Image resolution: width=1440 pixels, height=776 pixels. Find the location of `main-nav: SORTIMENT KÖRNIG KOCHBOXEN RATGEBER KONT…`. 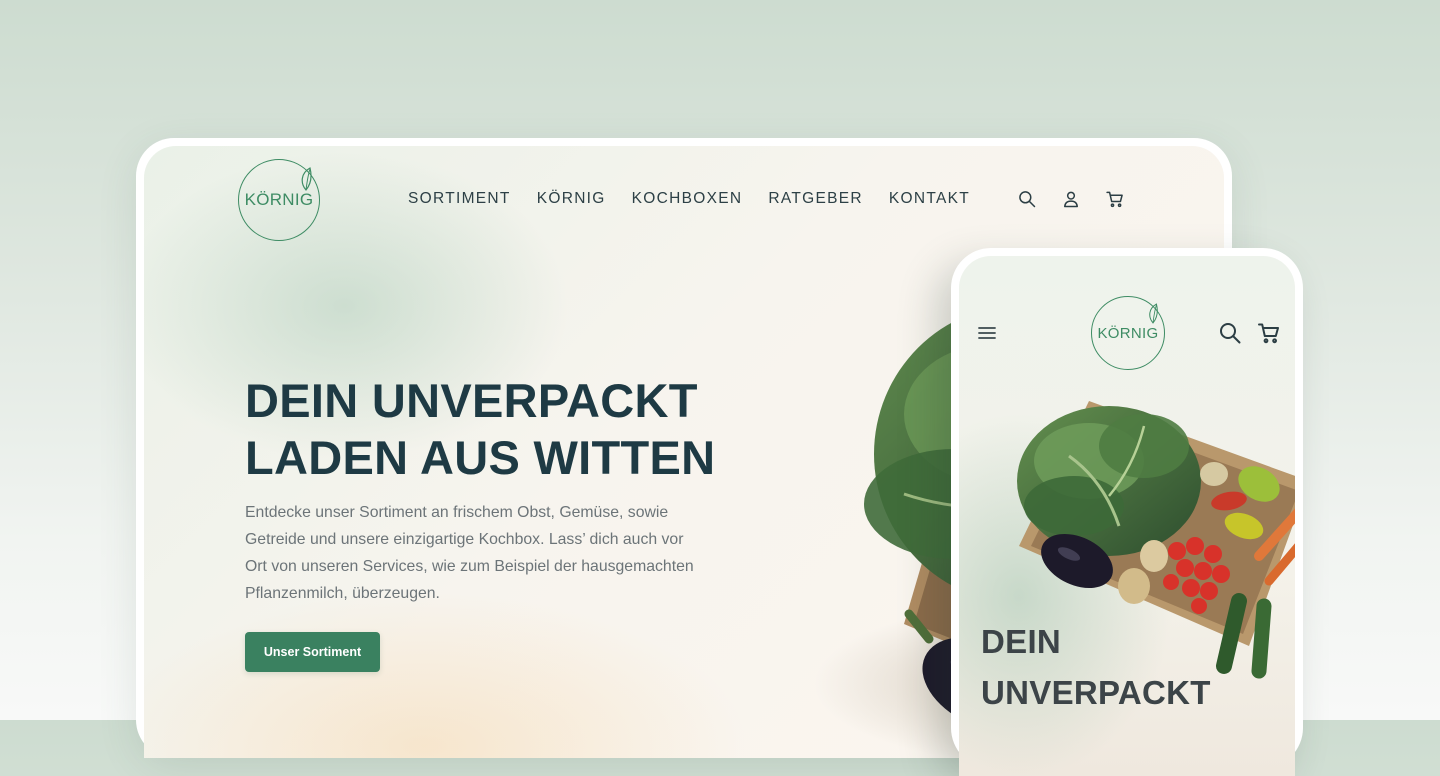

main-nav: SORTIMENT KÖRNIG KOCHBOXEN RATGEBER KONT… is located at coordinates (689, 199).